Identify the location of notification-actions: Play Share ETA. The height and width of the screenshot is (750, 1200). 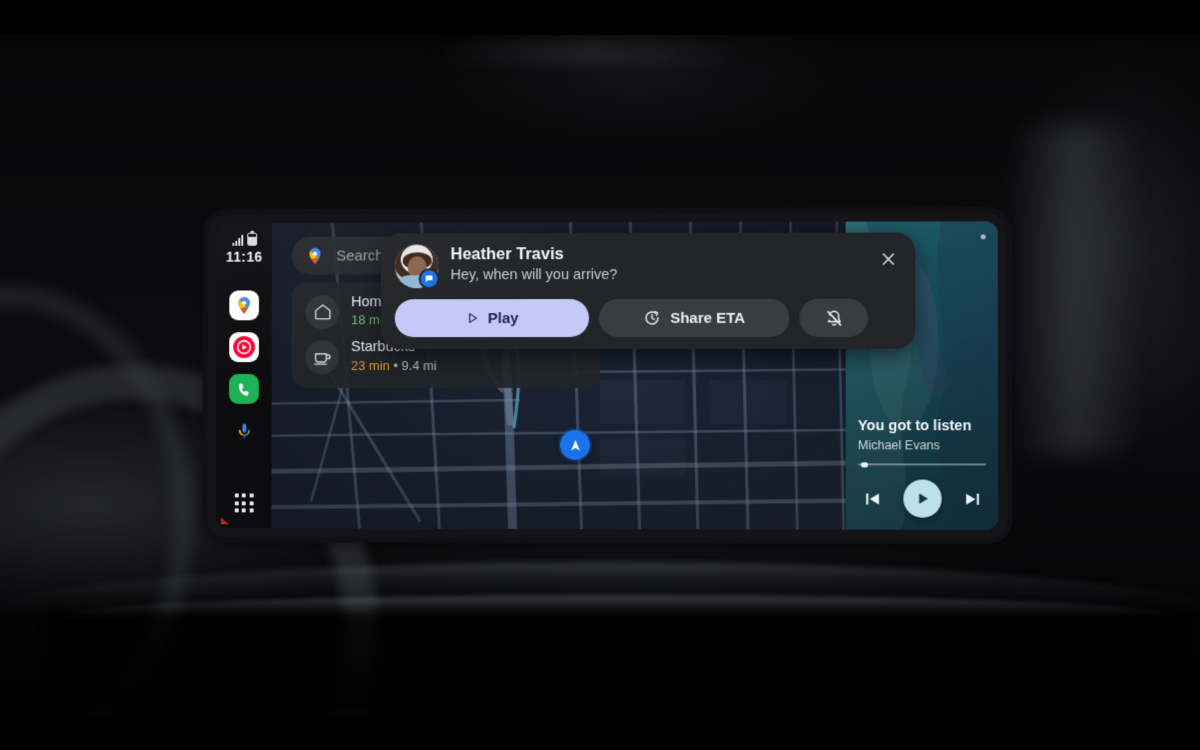
(647, 318).